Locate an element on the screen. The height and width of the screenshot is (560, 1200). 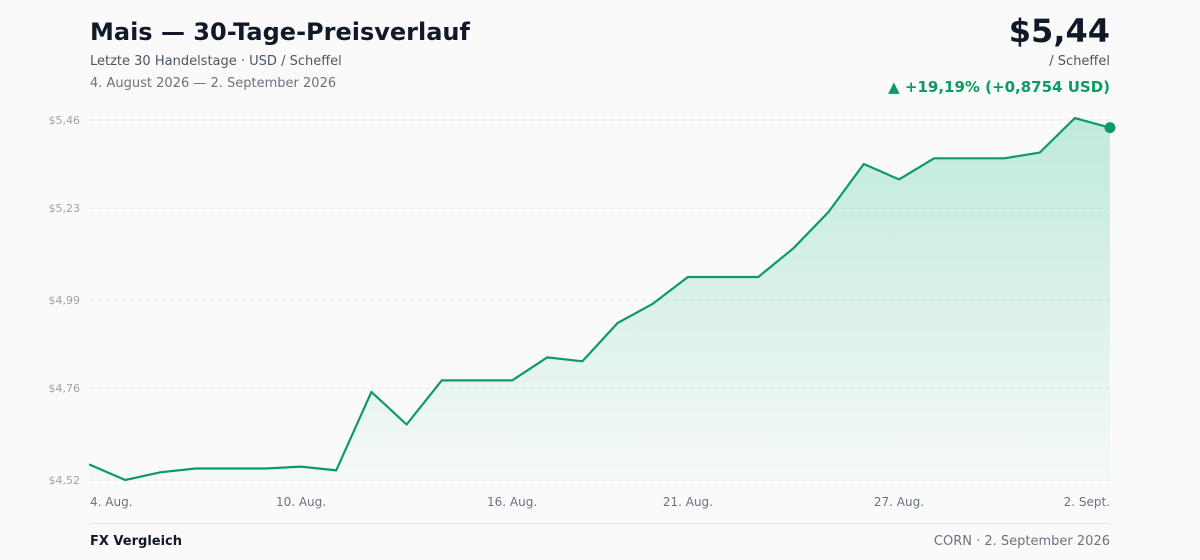
y-axis: $4,52 $4,76 $4,99 $5,23 $5,46 is located at coordinates (65, 300).